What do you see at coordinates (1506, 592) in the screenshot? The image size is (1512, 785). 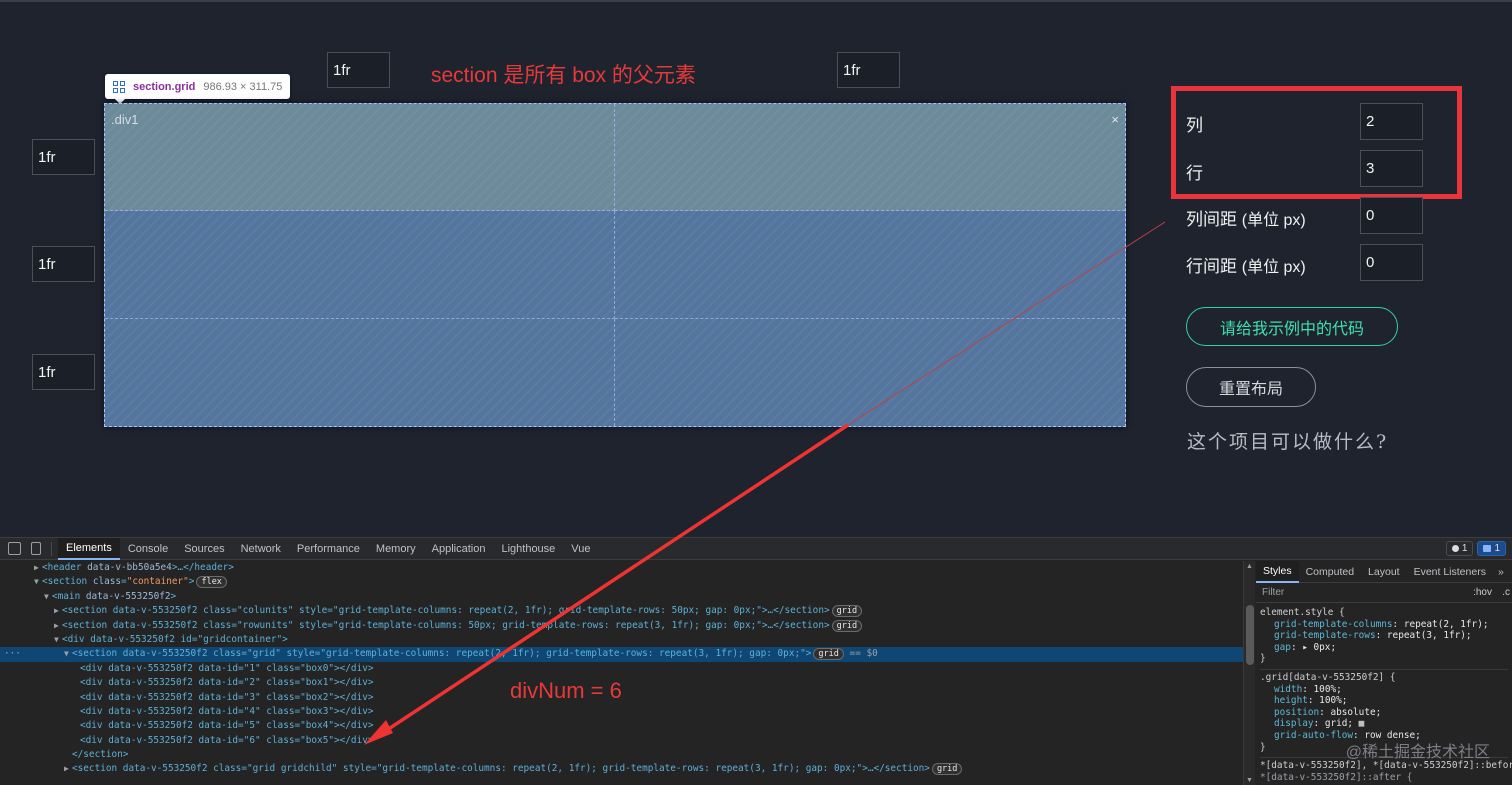 I see `cls-toggle: .c` at bounding box center [1506, 592].